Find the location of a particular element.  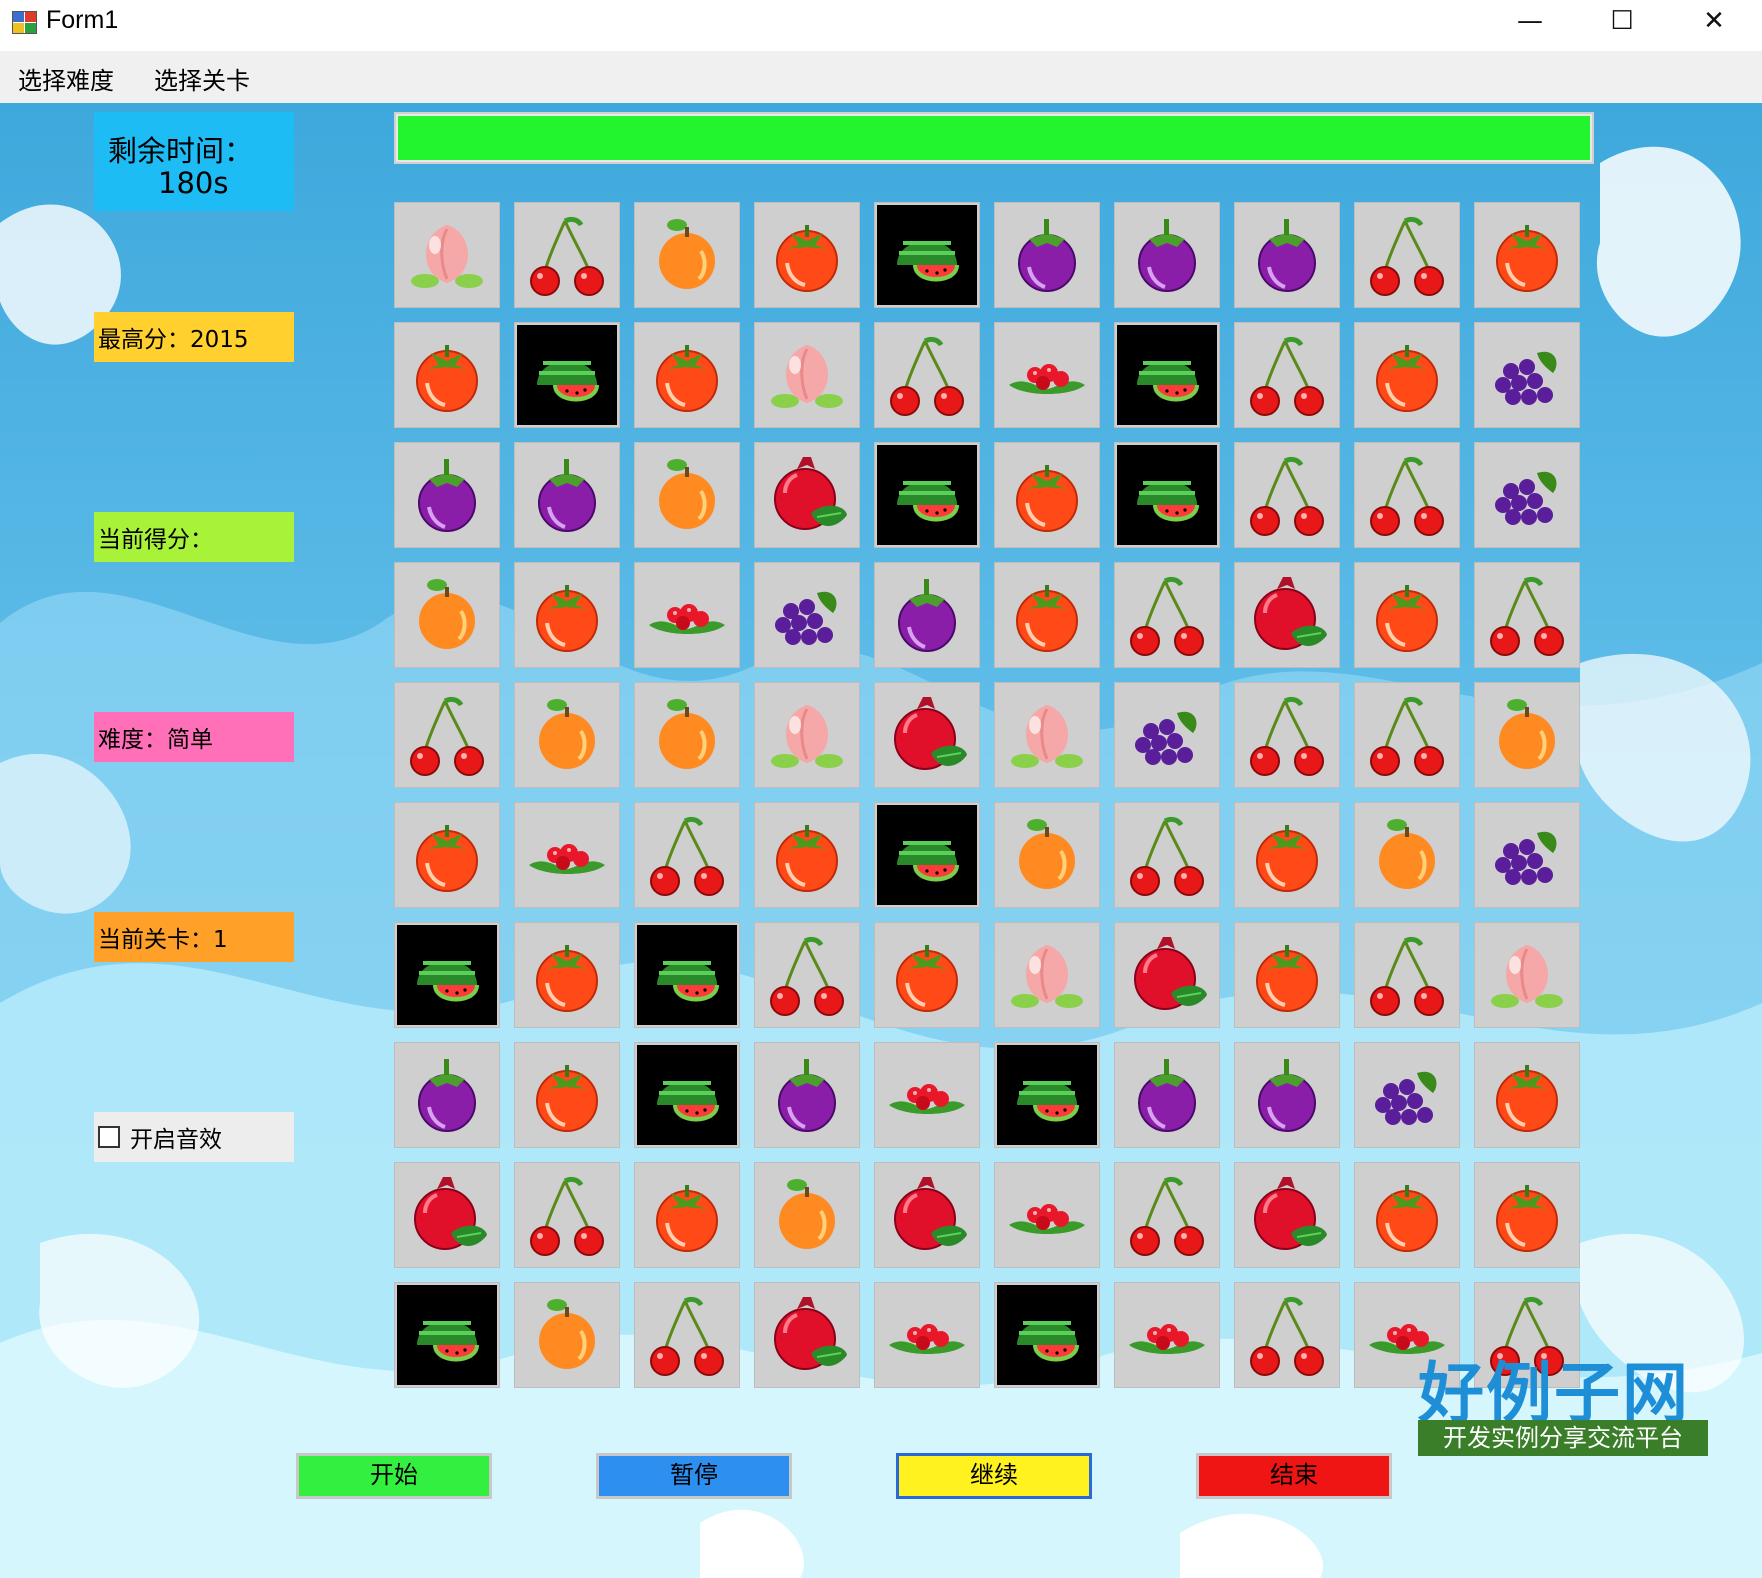

sound-checkbox is located at coordinates (109, 1137).